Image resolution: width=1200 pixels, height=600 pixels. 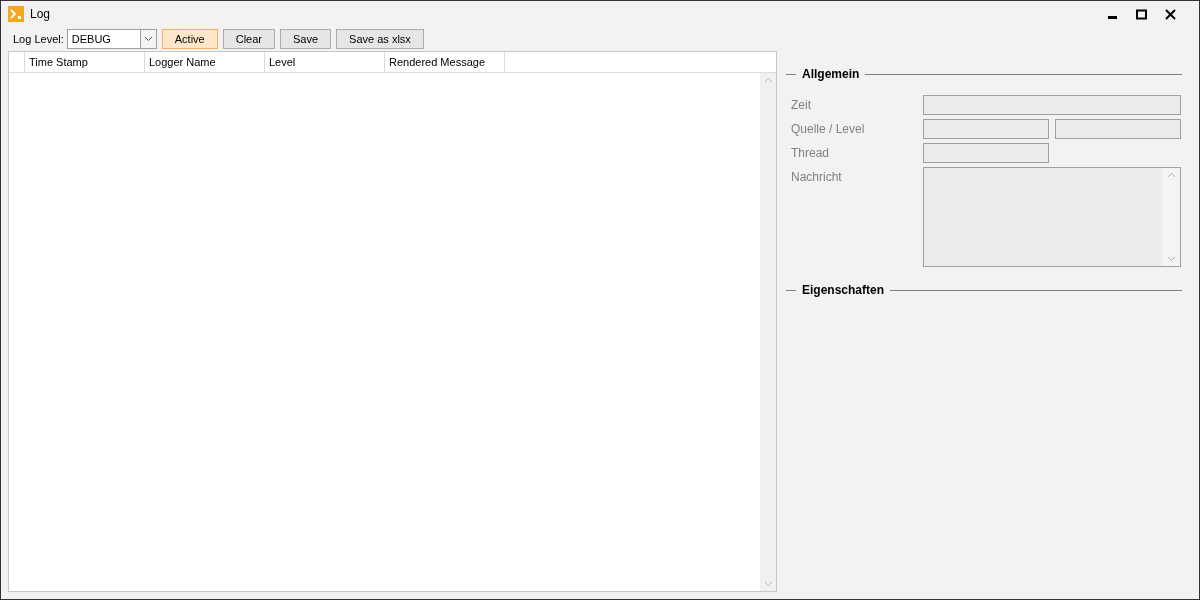 What do you see at coordinates (249, 39) in the screenshot?
I see `toolbar-button: Clear` at bounding box center [249, 39].